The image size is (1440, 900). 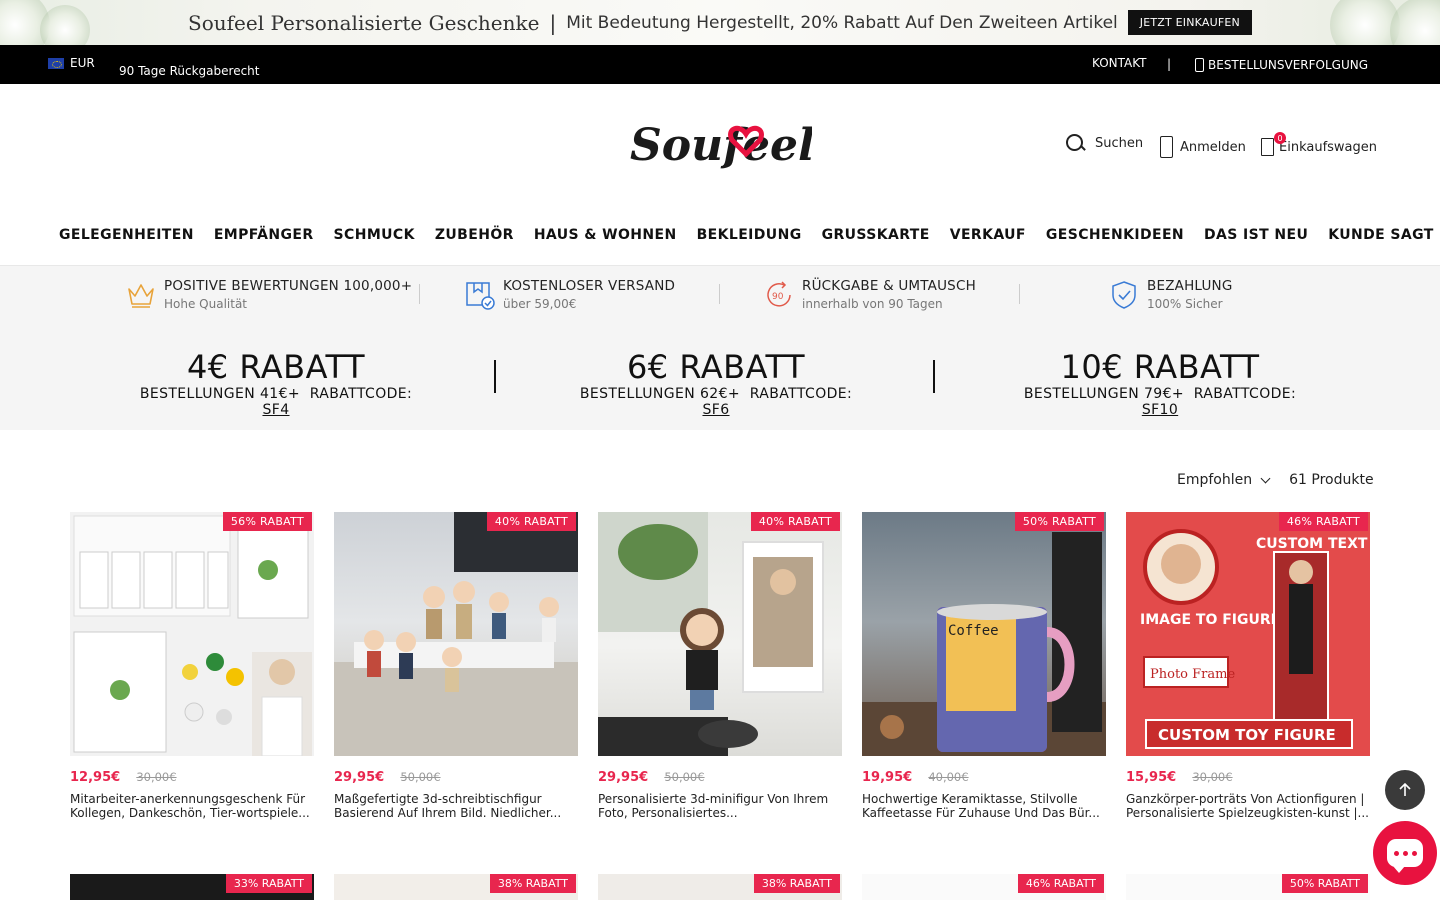 What do you see at coordinates (1213, 147) in the screenshot?
I see `login-label: Anmelden` at bounding box center [1213, 147].